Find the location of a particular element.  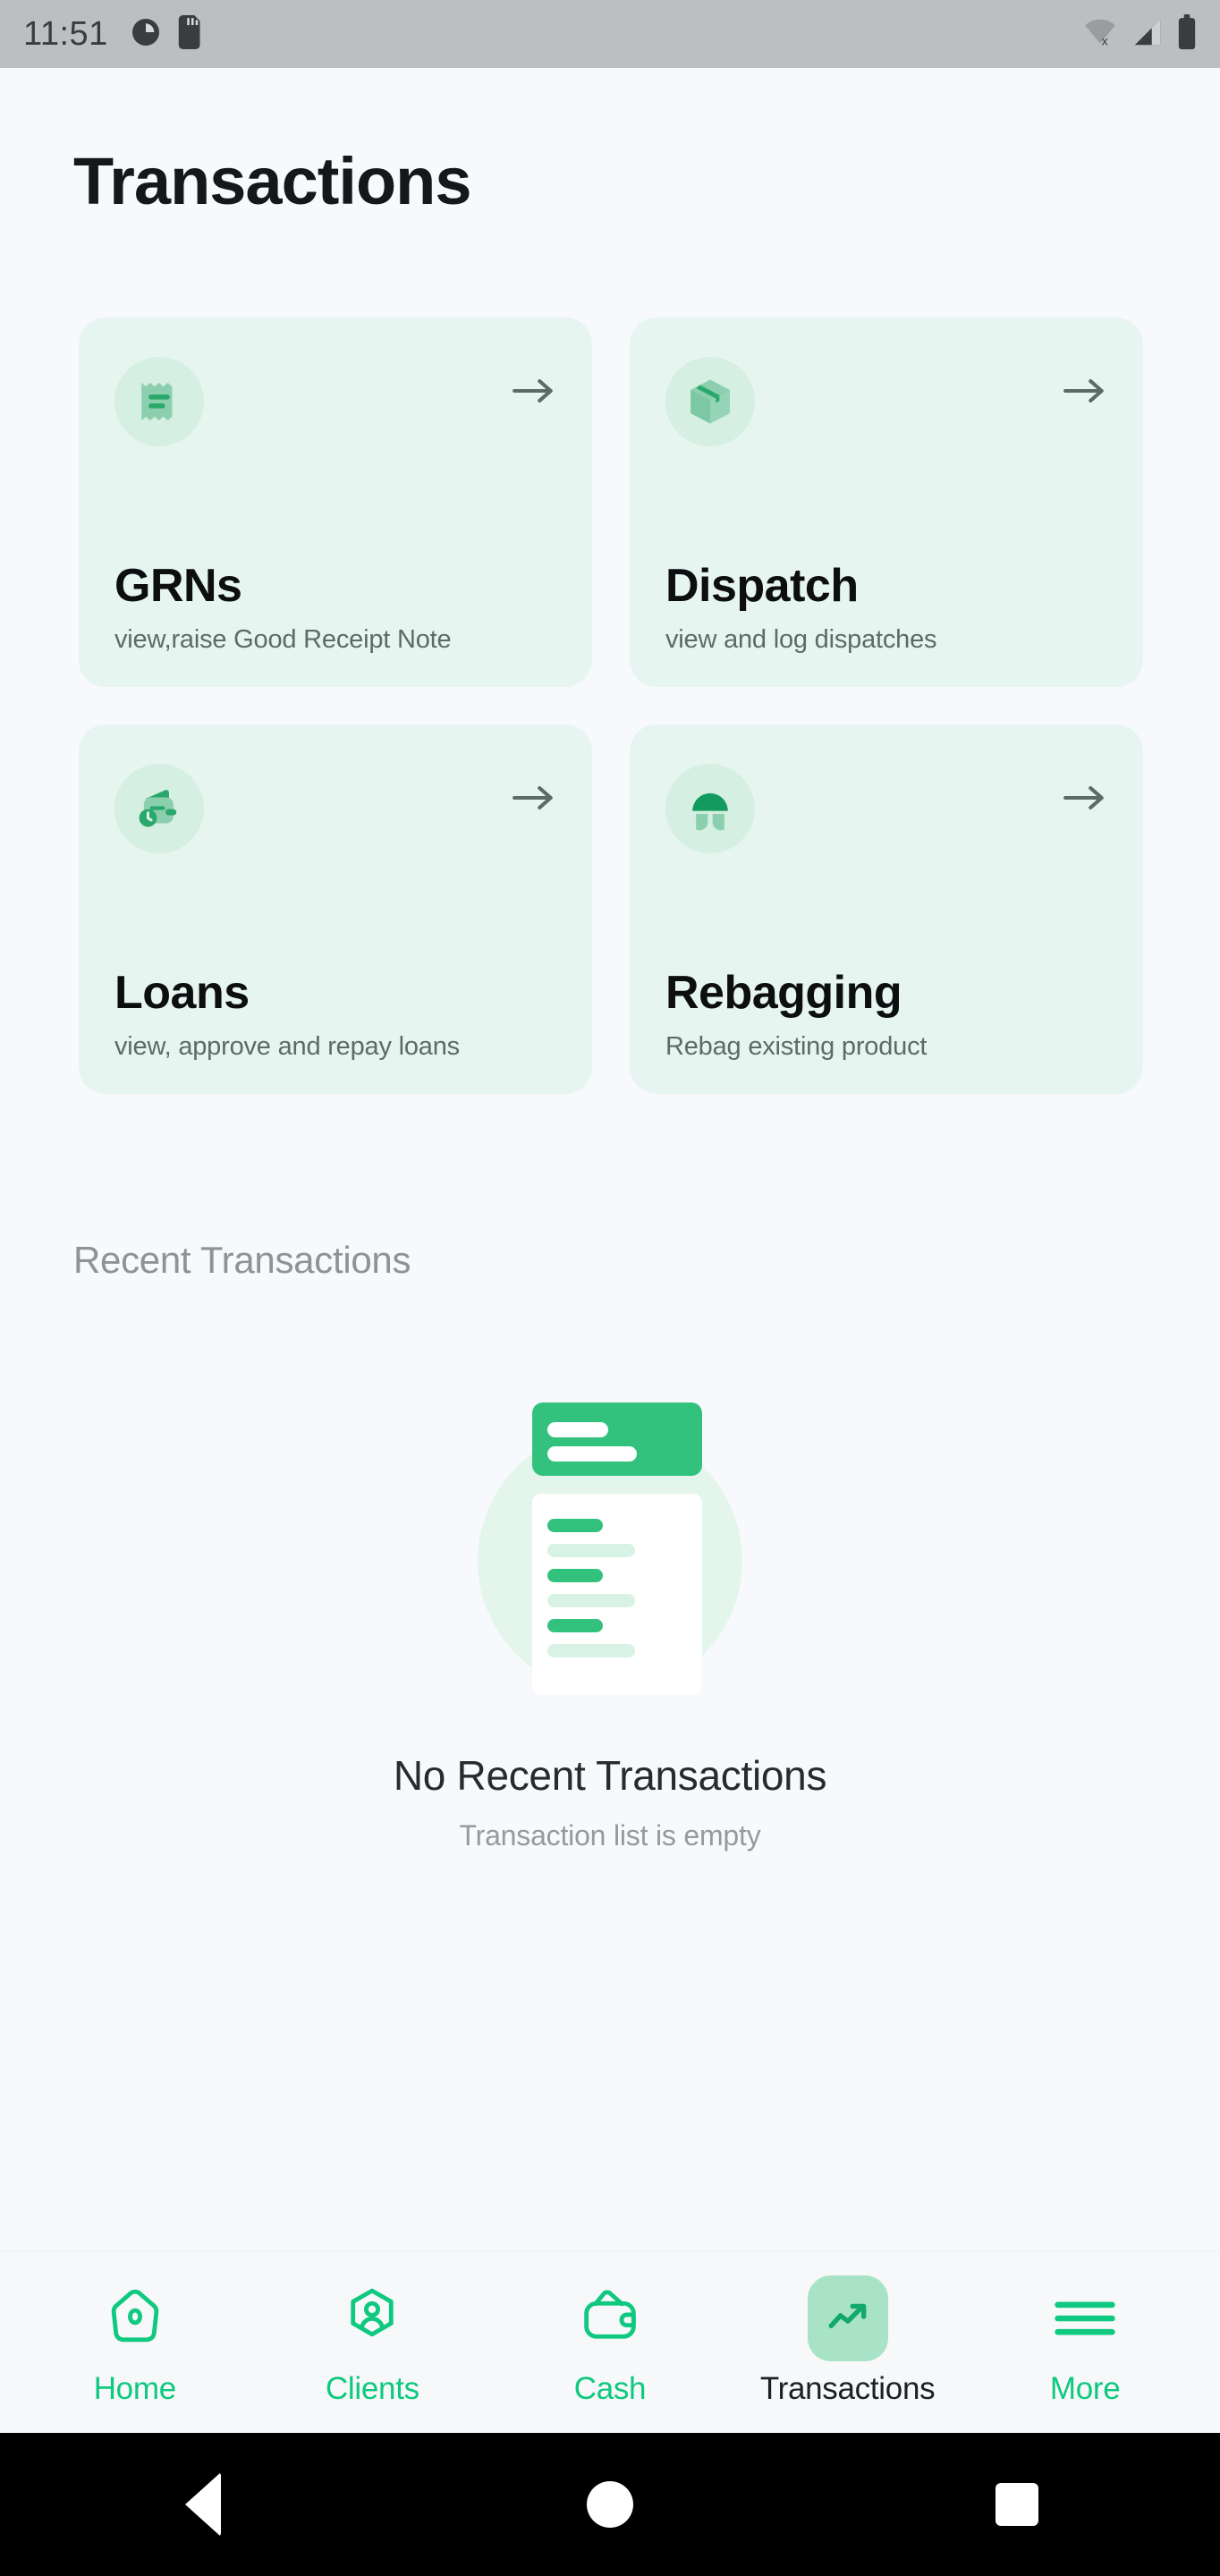

android-system-nav is located at coordinates (610, 2504).